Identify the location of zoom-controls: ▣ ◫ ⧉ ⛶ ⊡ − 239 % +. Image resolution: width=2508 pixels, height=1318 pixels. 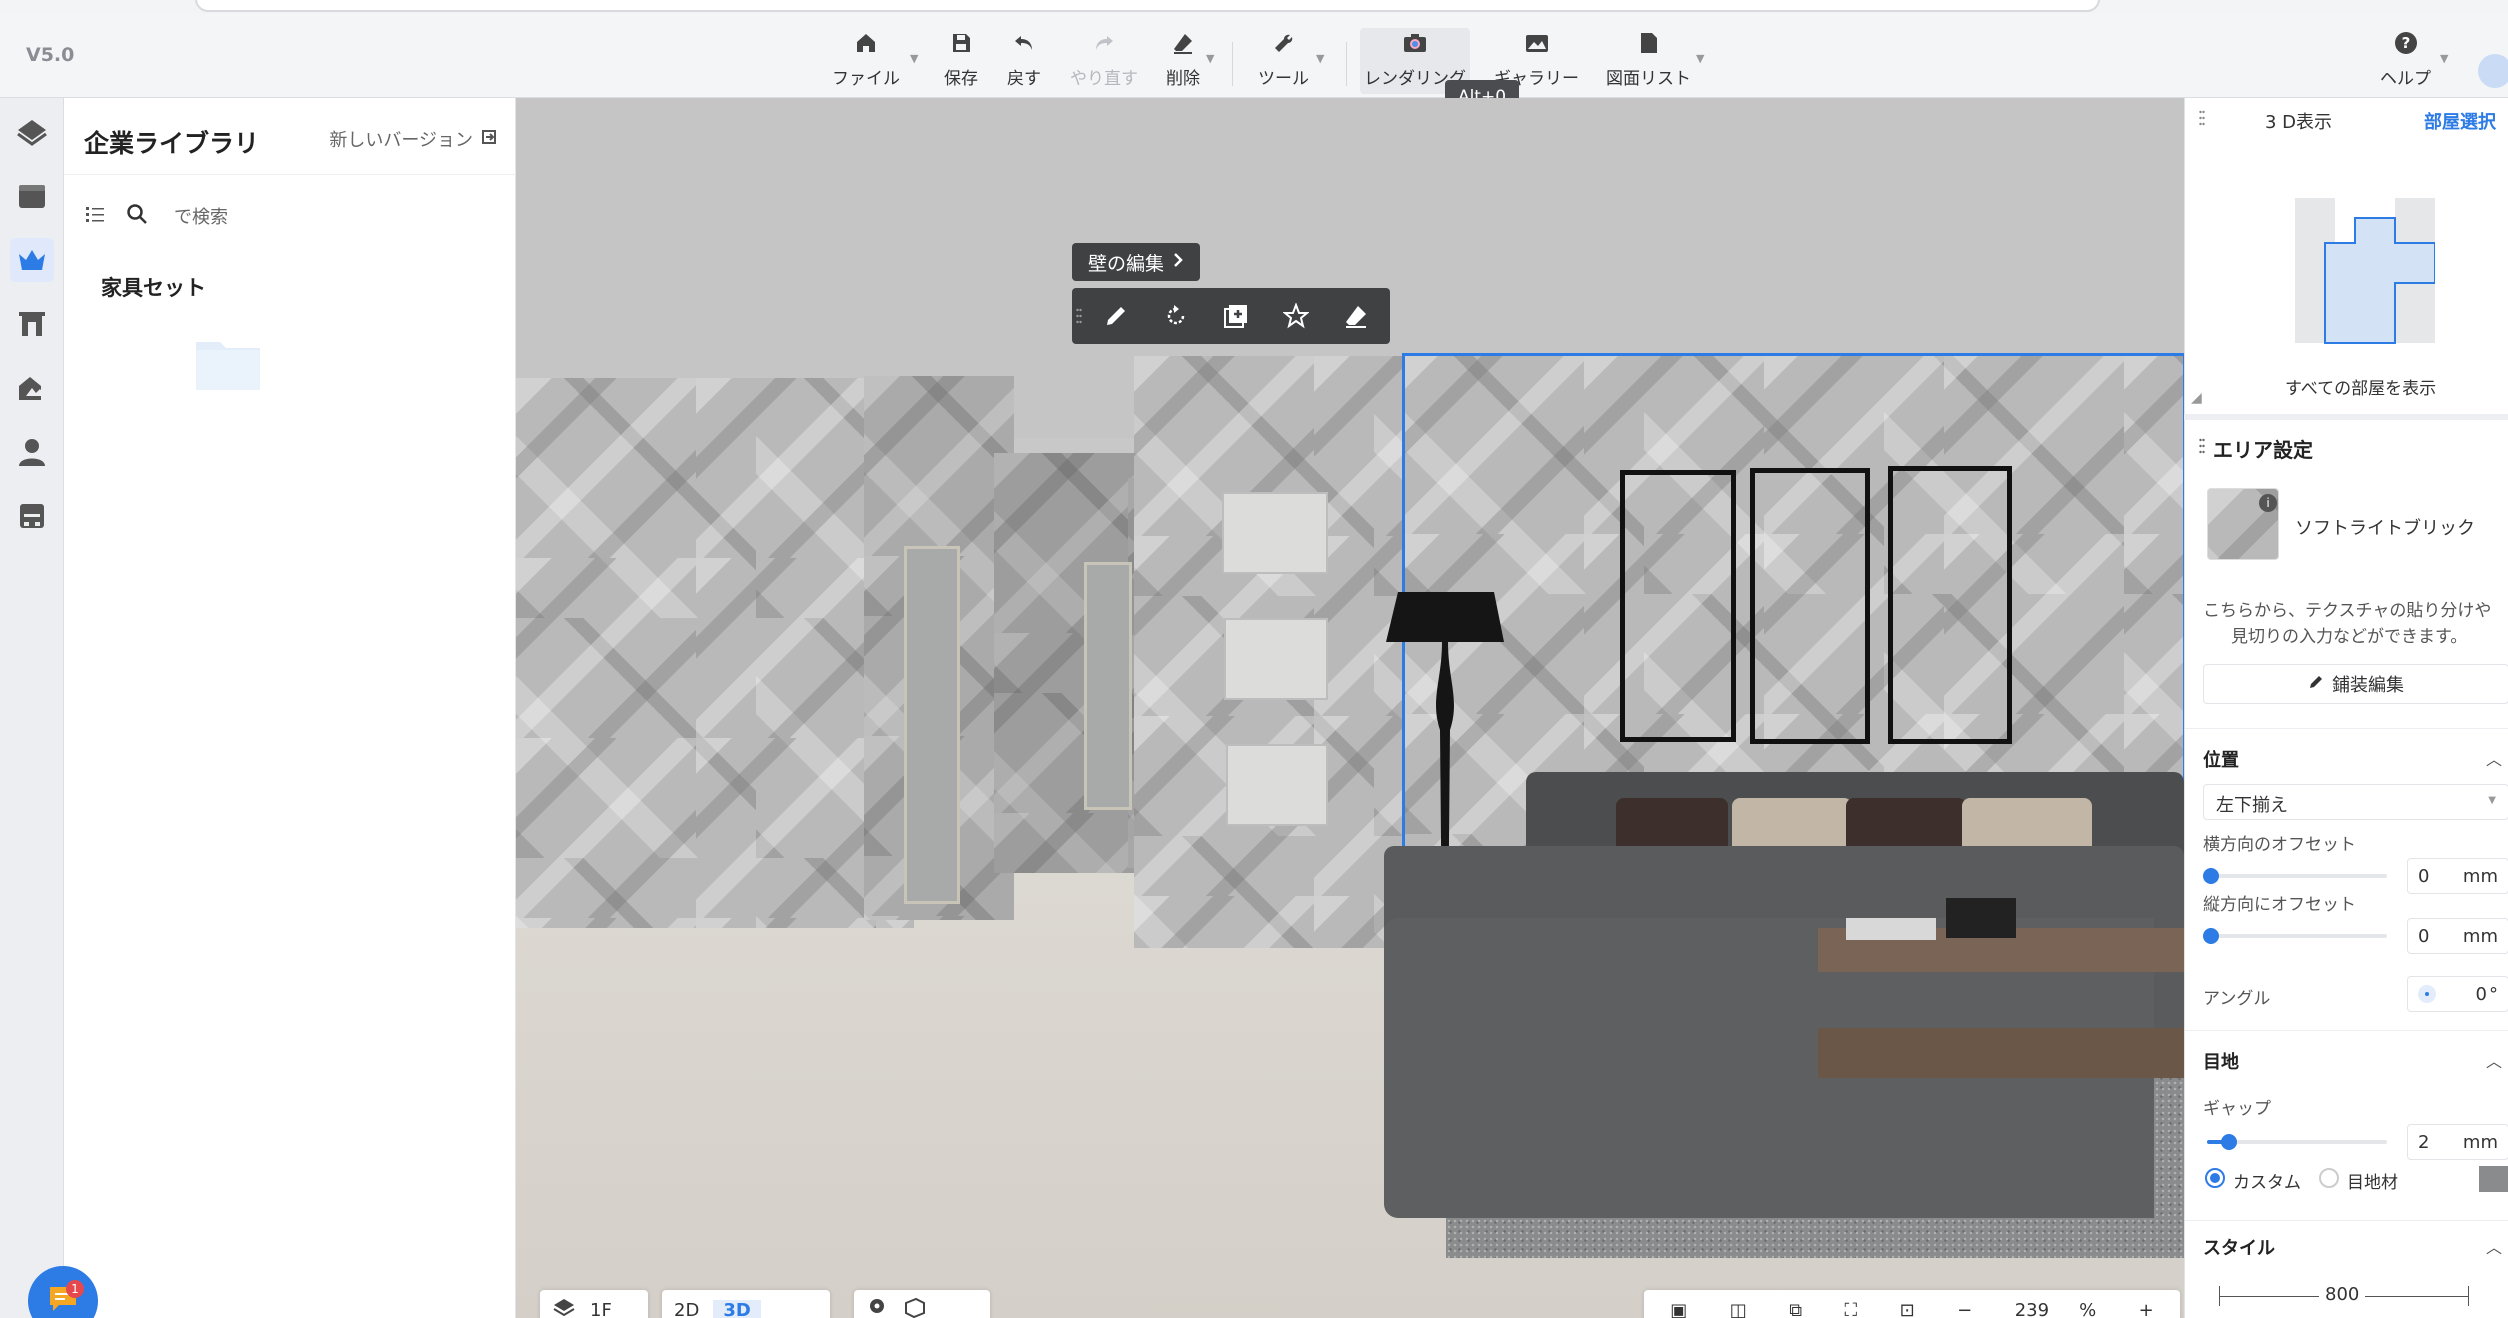
(1912, 1304).